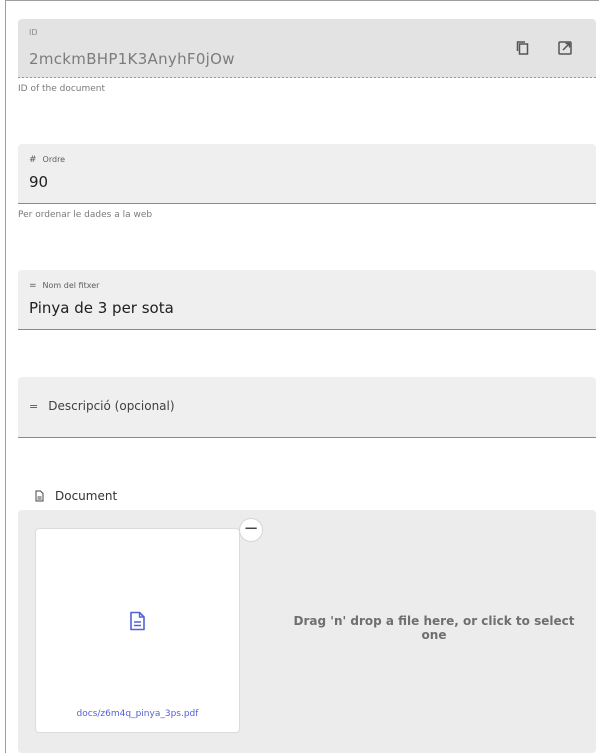 The image size is (599, 753). Describe the element at coordinates (251, 530) in the screenshot. I see `remove-file-button: −` at that location.